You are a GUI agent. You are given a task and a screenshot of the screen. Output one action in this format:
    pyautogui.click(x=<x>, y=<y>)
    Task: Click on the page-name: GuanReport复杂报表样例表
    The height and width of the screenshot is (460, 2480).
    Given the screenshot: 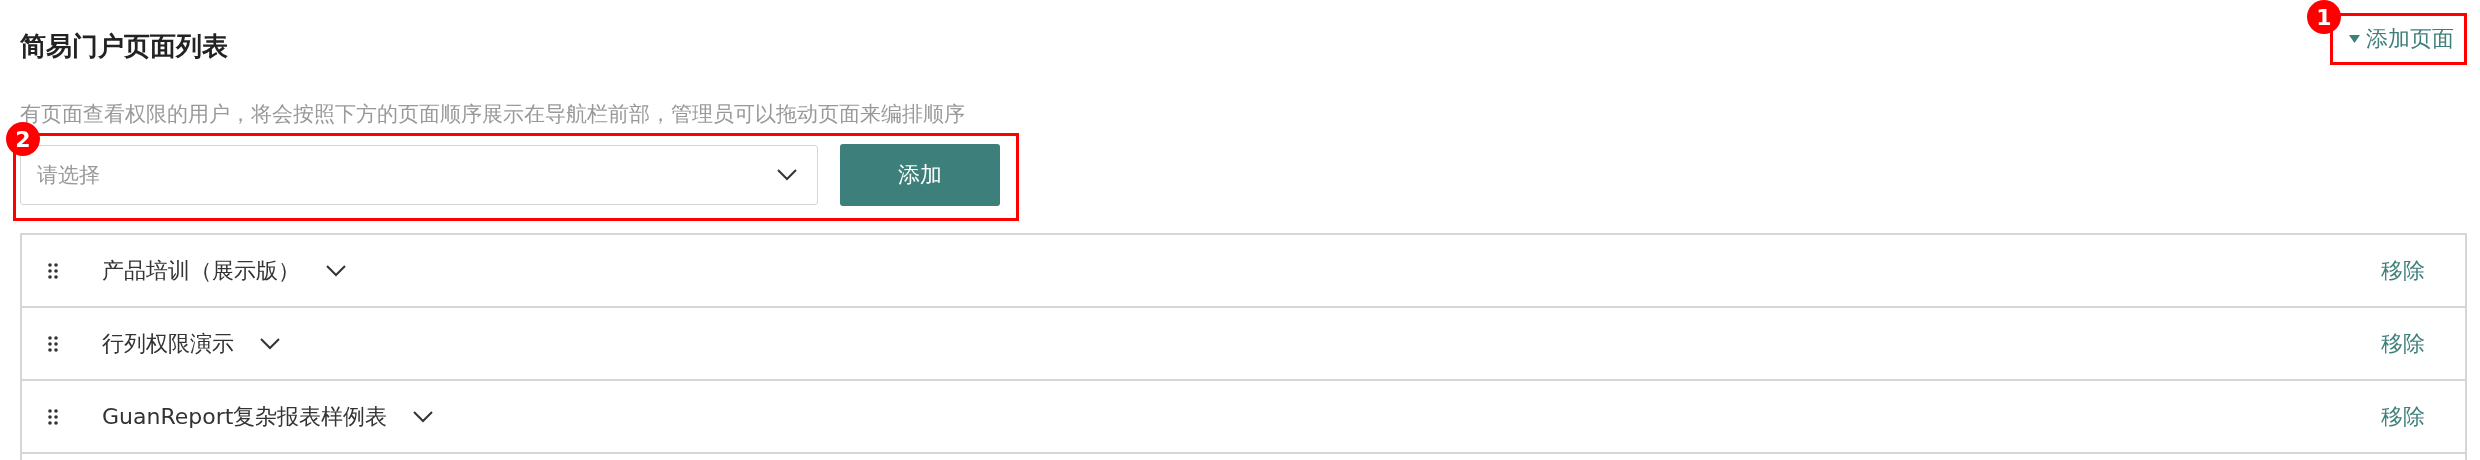 What is the action you would take?
    pyautogui.click(x=245, y=416)
    